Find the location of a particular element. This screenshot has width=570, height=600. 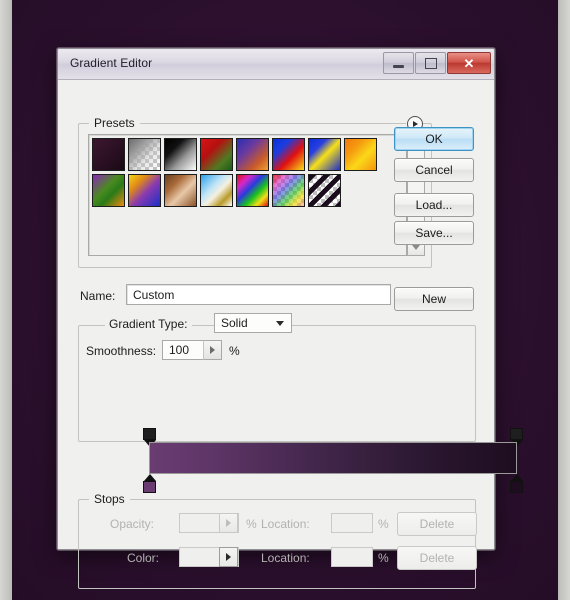

smoothness-percent-label: % is located at coordinates (234, 351).